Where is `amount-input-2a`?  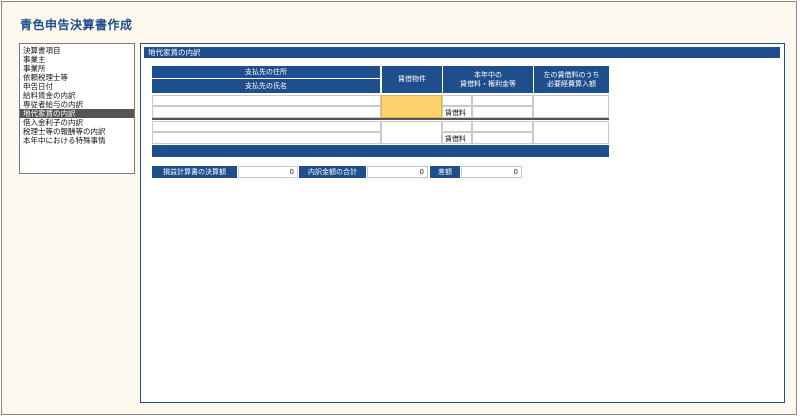 amount-input-2a is located at coordinates (502, 126).